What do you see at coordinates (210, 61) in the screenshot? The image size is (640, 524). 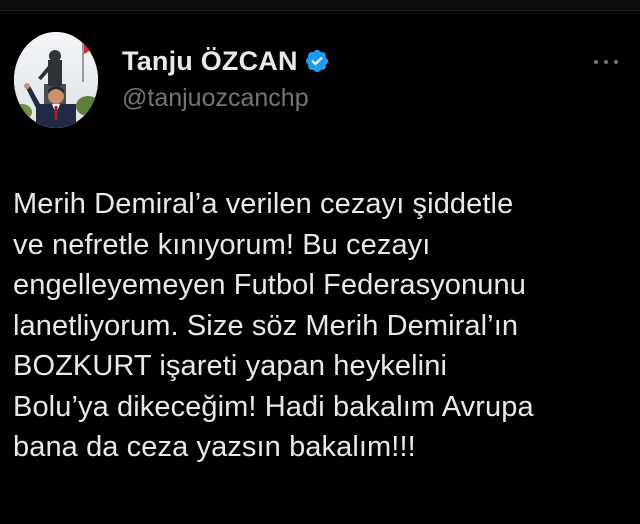 I see `author-display-name: Tanju ÖZCAN` at bounding box center [210, 61].